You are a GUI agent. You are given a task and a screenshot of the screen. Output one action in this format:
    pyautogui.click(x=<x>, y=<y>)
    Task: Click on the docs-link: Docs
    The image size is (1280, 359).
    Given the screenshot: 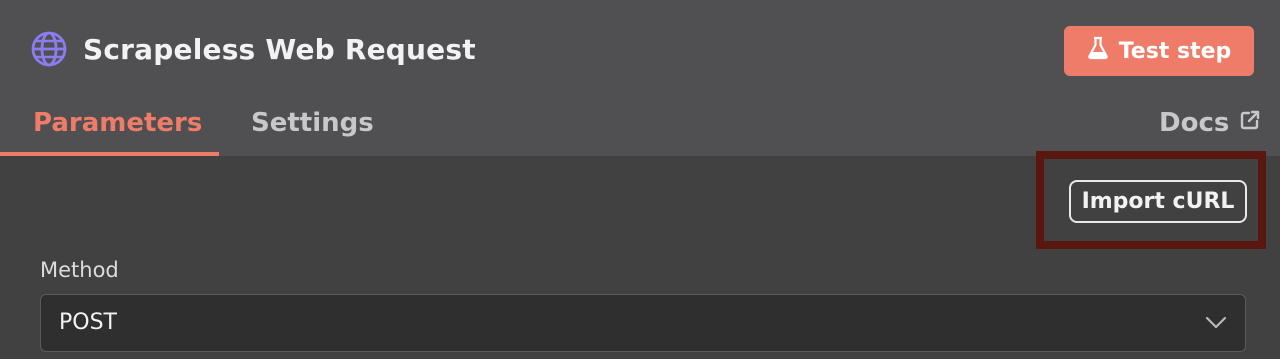 What is the action you would take?
    pyautogui.click(x=1210, y=123)
    